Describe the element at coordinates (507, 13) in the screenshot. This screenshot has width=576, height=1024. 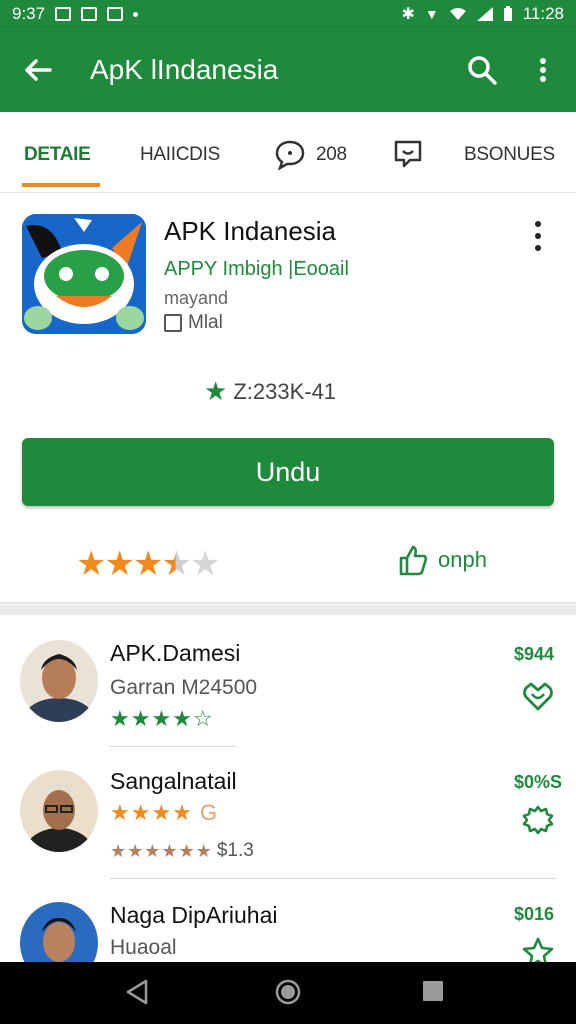
I see `battery-icon` at that location.